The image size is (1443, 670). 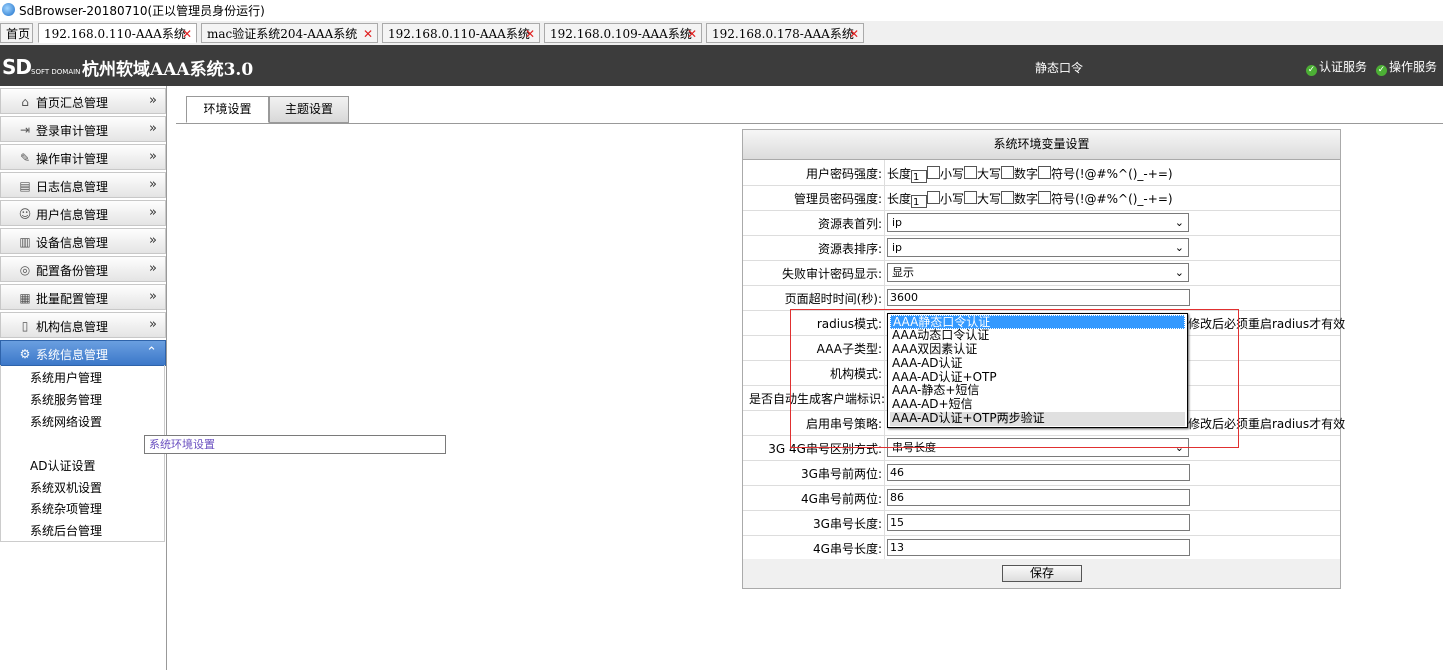 I want to click on user-icon: ☺, so click(x=25, y=214).